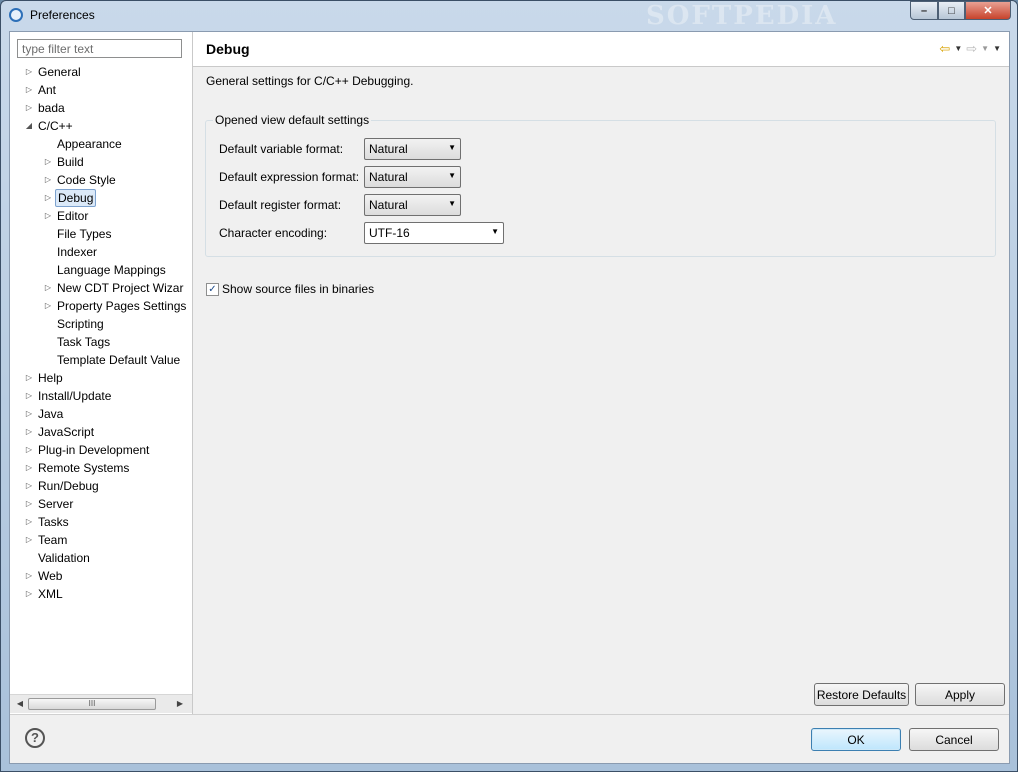 This screenshot has height=772, width=1018. I want to click on tree-item-label: Plug-in Development, so click(93, 450).